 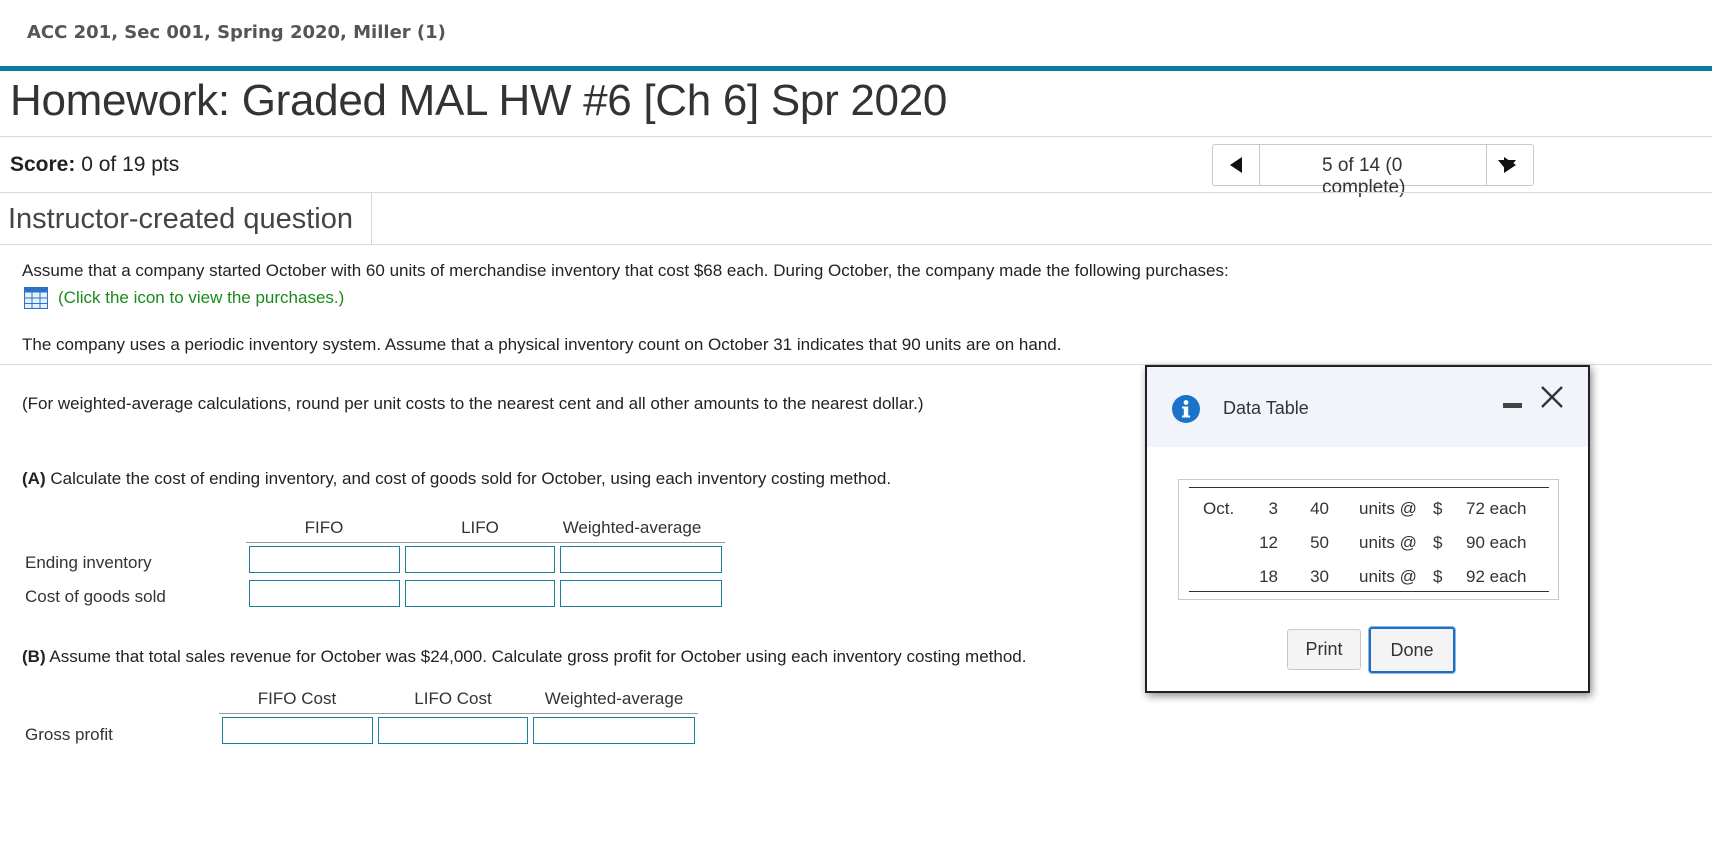 What do you see at coordinates (641, 559) in the screenshot?
I see `ending-inventory-weighted-average-input` at bounding box center [641, 559].